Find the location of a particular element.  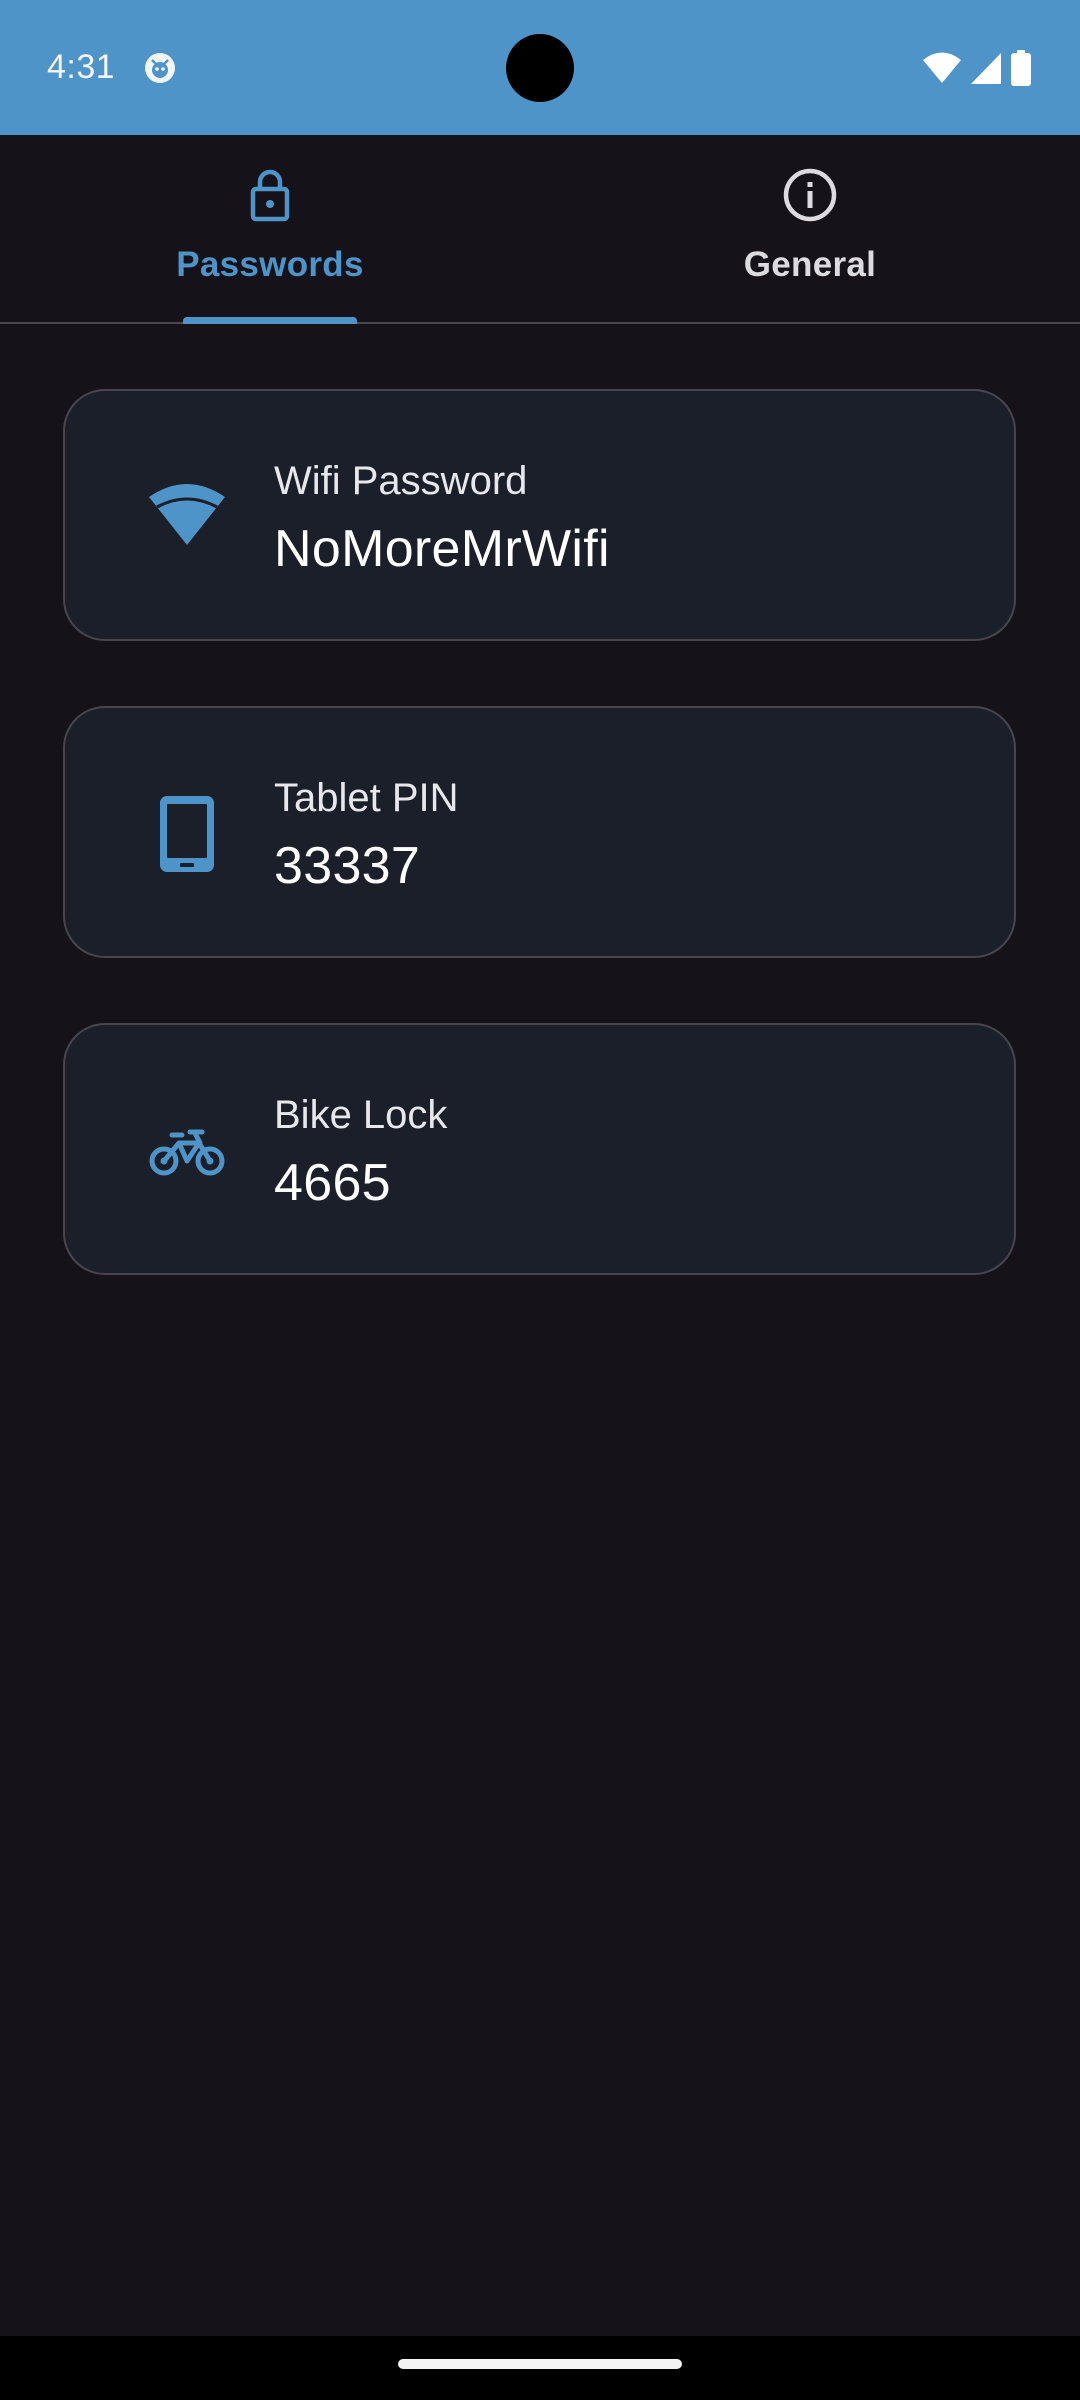

entry-label: Bike Lock is located at coordinates (361, 1115).